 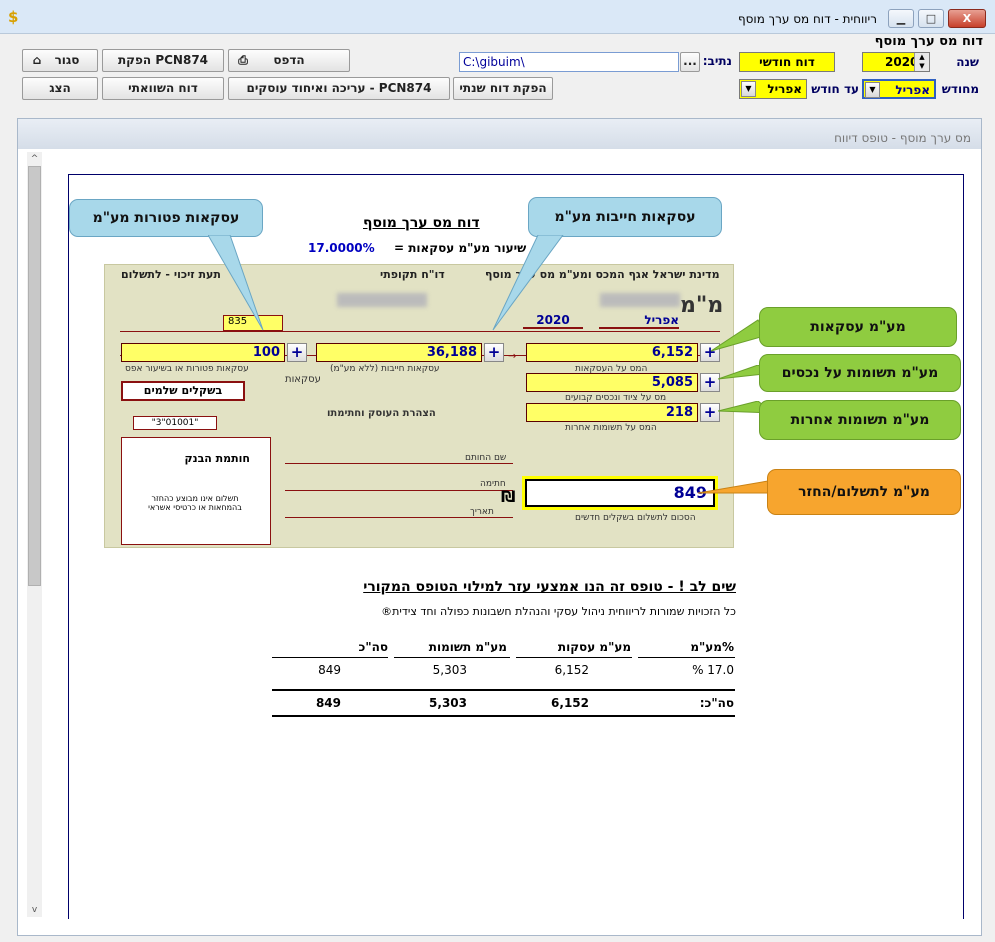 I want to click on annual-report-button: הפקת דוח שנתי, so click(x=503, y=88).